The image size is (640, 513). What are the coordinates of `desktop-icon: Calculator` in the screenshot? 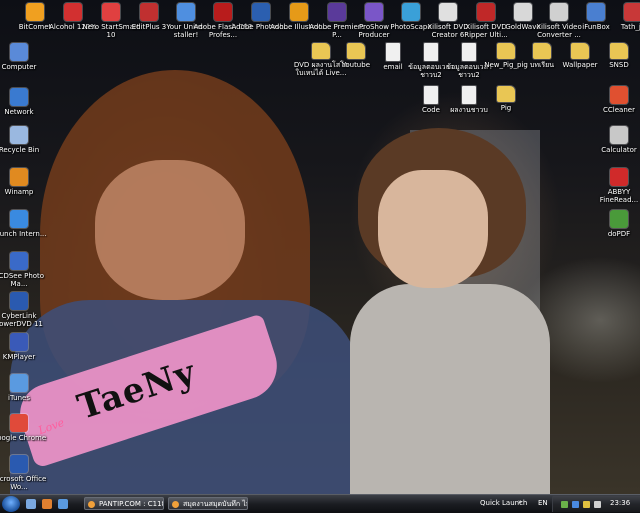 It's located at (614, 140).